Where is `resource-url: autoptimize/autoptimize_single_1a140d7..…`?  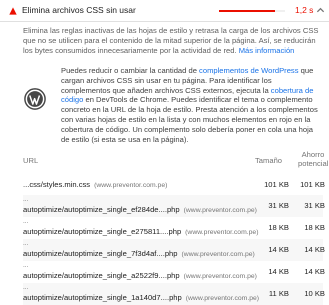
resource-url: autoptimize/autoptimize_single_1a140d7..… is located at coordinates (141, 297).